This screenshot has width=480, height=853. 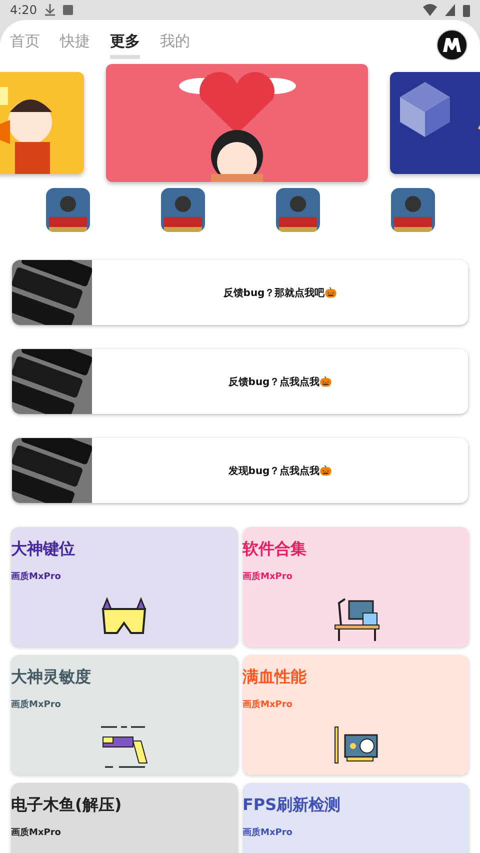 I want to click on status-time: 4:20, so click(x=23, y=10).